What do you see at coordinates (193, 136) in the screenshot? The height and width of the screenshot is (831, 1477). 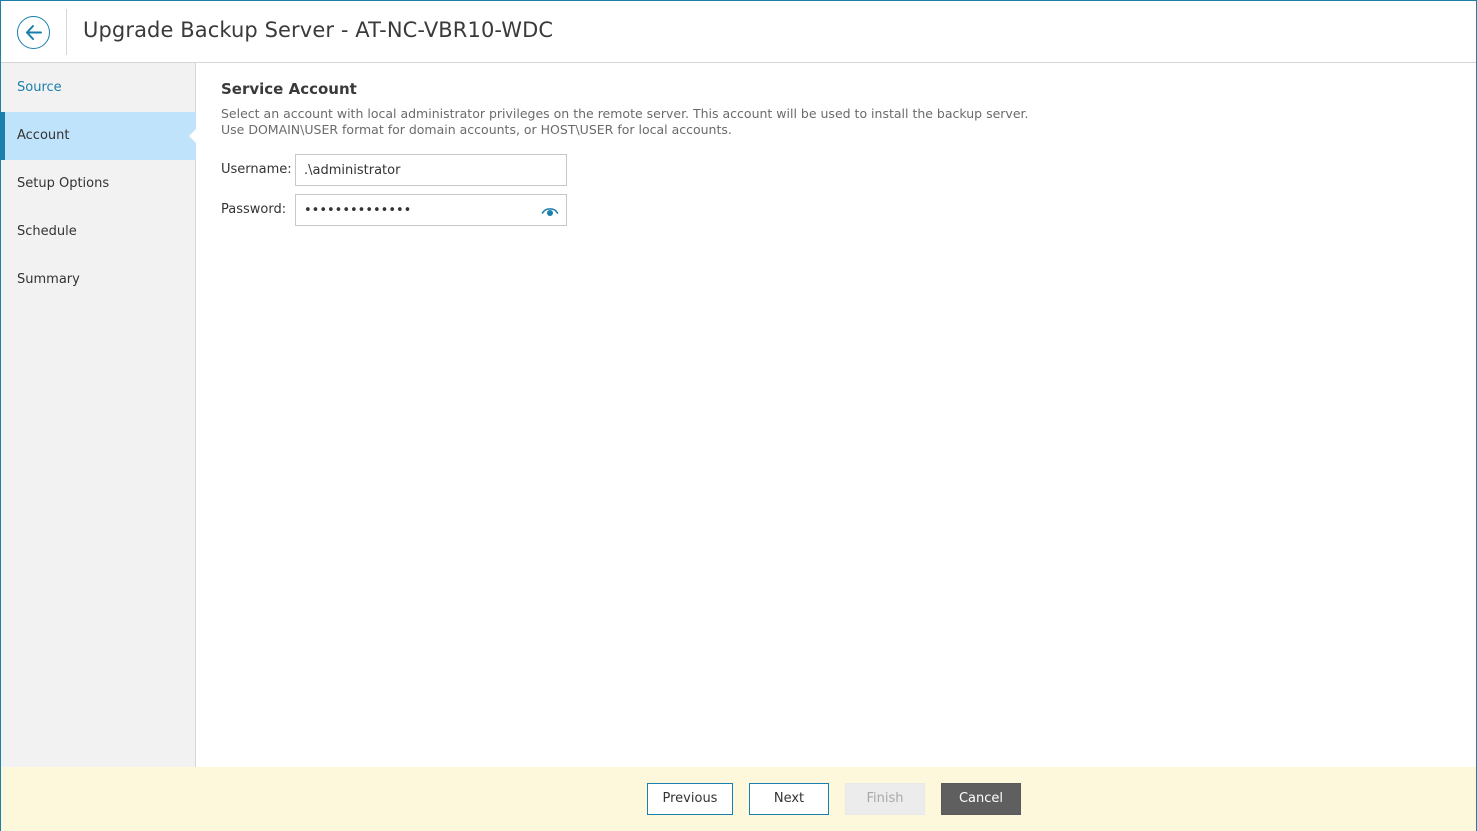 I see `active-step-pointer` at bounding box center [193, 136].